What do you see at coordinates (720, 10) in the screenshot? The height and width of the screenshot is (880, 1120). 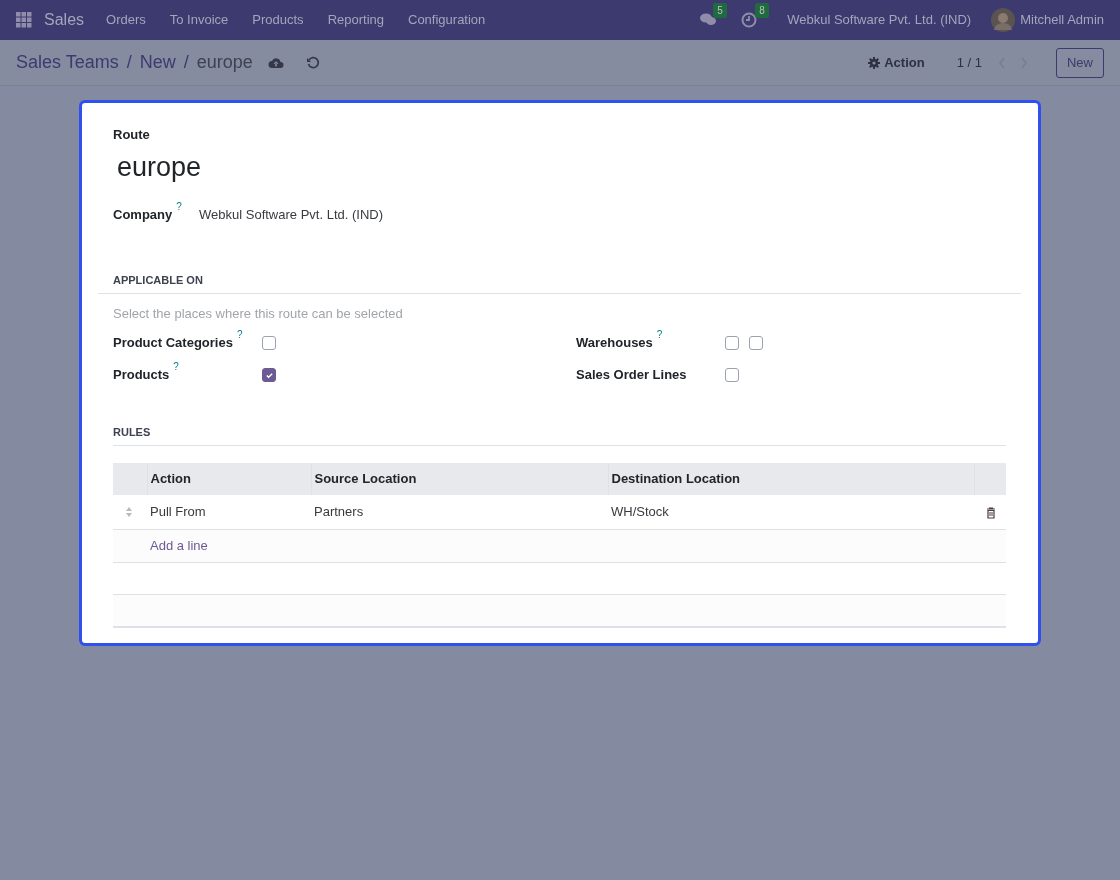 I see `count-badge: 5` at bounding box center [720, 10].